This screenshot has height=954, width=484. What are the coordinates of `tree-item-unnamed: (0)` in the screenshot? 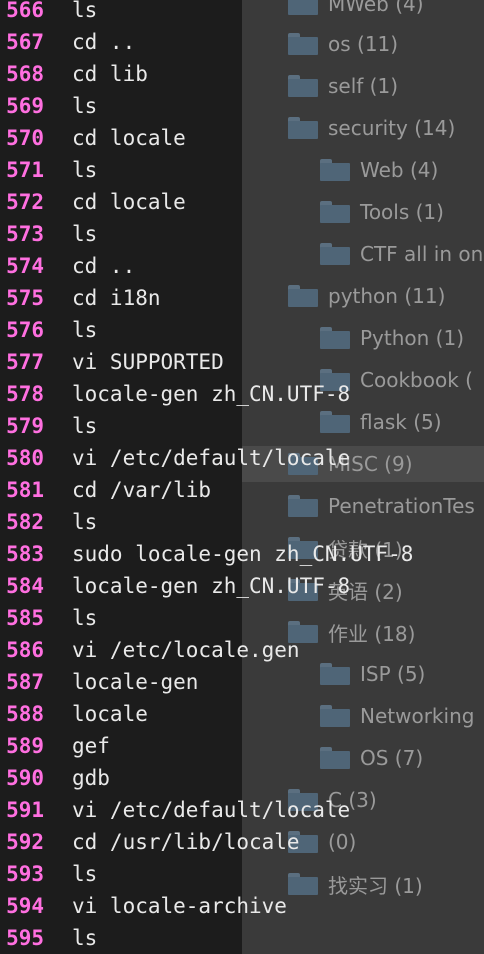 It's located at (322, 842).